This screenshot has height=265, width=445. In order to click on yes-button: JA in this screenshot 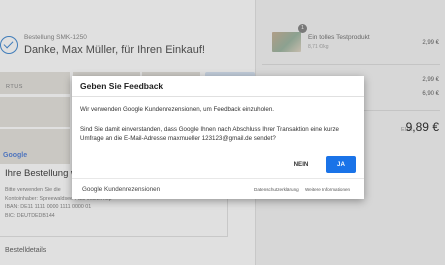, I will do `click(341, 164)`.